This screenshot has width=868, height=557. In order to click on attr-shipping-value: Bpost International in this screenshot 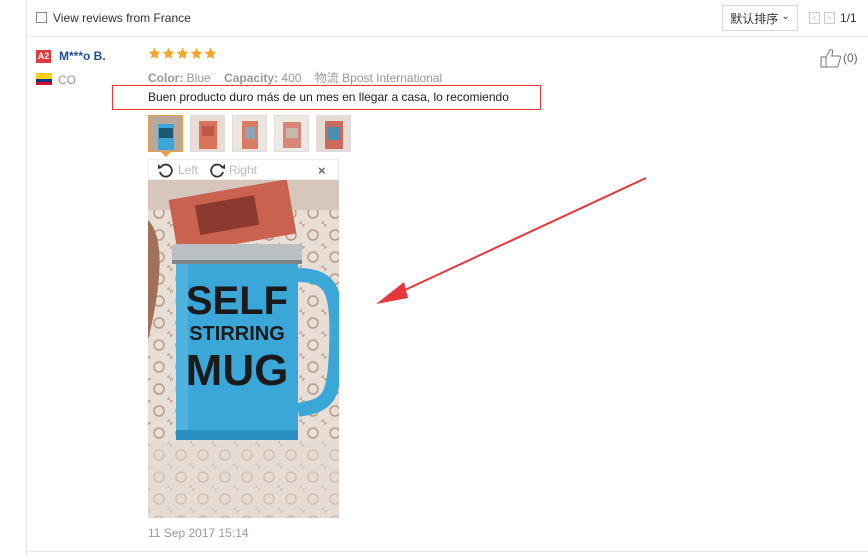, I will do `click(392, 78)`.